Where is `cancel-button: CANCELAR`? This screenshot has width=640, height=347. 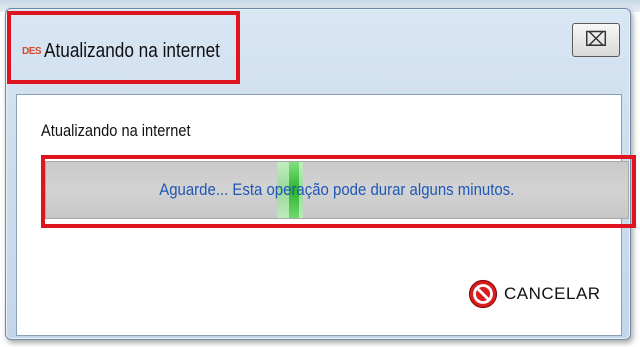 cancel-button: CANCELAR is located at coordinates (541, 294).